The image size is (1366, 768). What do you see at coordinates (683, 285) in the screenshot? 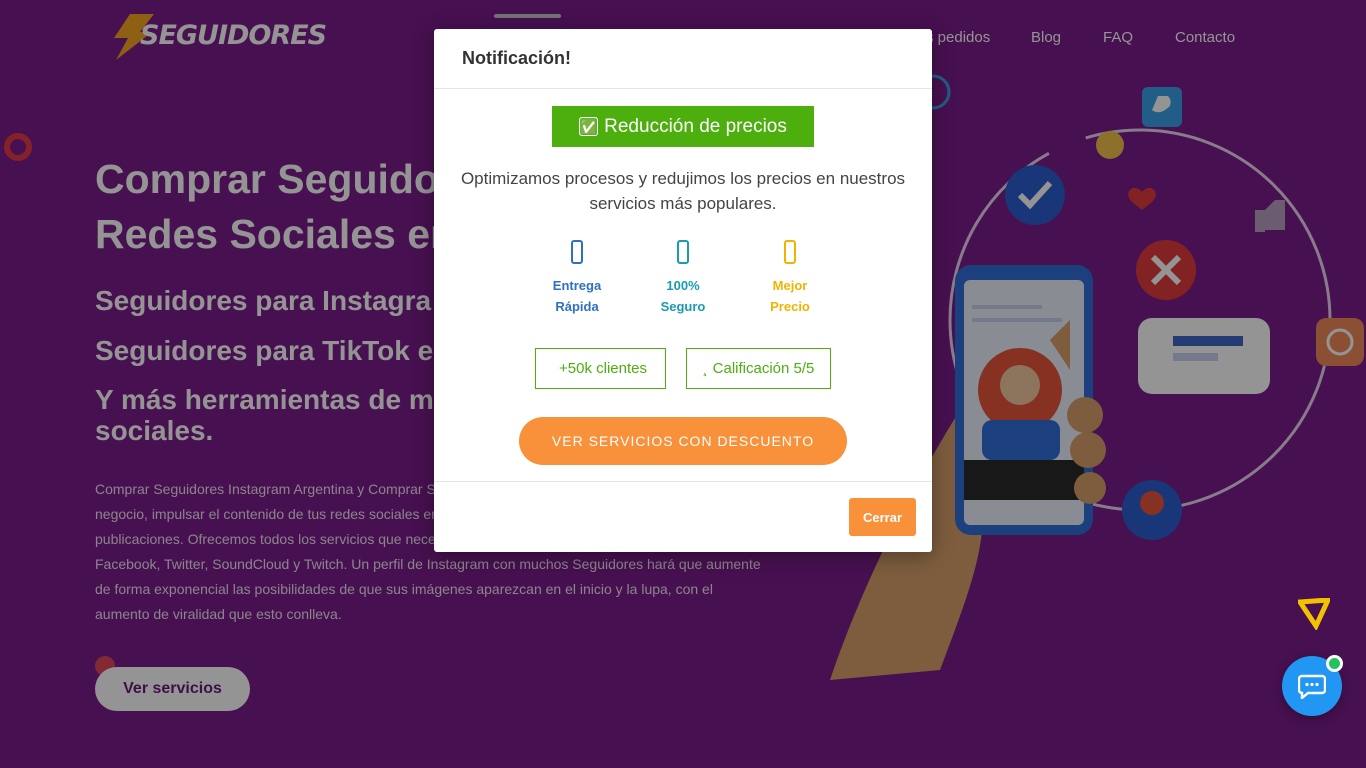
I see `feature-line1: 100%` at bounding box center [683, 285].